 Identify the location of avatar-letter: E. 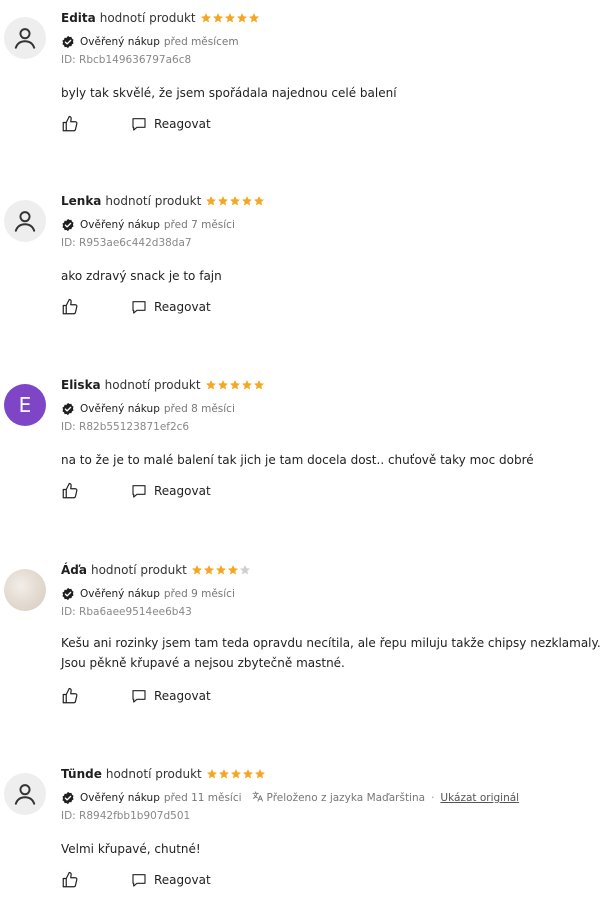
(25, 405).